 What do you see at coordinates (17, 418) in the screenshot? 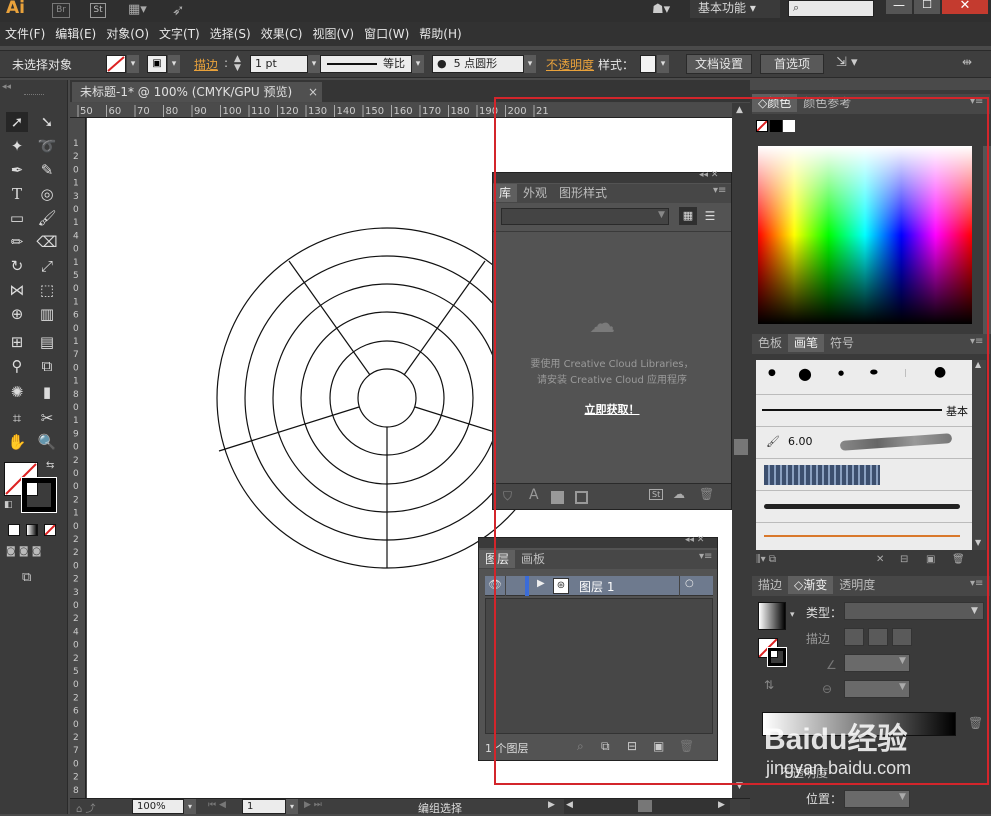
I see `artboard-tool-icon: ⌗` at bounding box center [17, 418].